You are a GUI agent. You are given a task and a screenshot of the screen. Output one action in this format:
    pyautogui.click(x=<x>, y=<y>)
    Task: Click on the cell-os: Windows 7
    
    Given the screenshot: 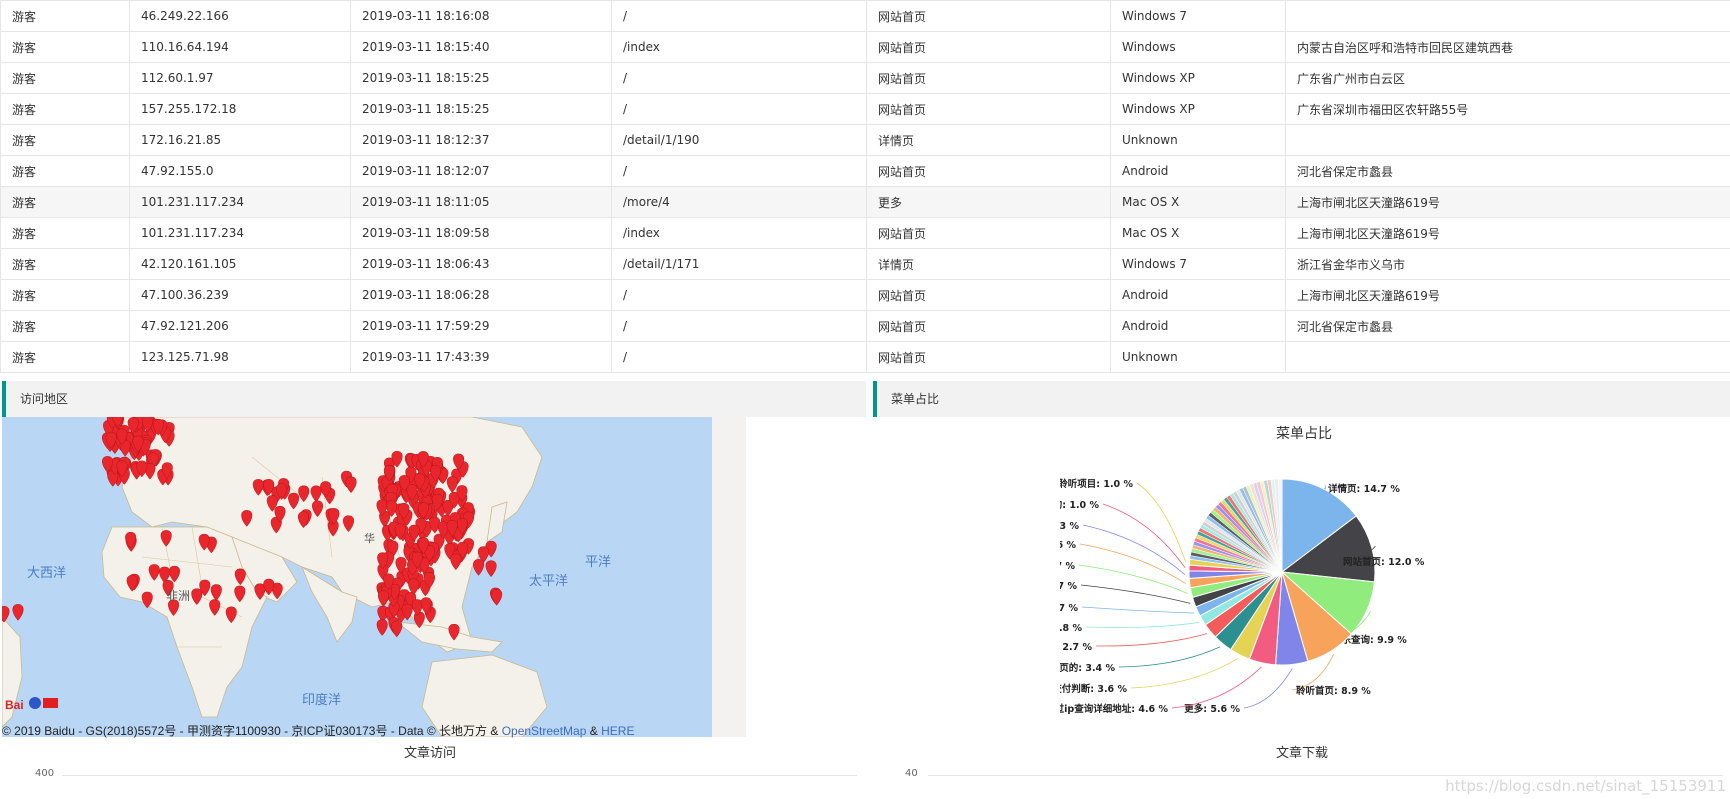 What is the action you would take?
    pyautogui.click(x=1198, y=264)
    